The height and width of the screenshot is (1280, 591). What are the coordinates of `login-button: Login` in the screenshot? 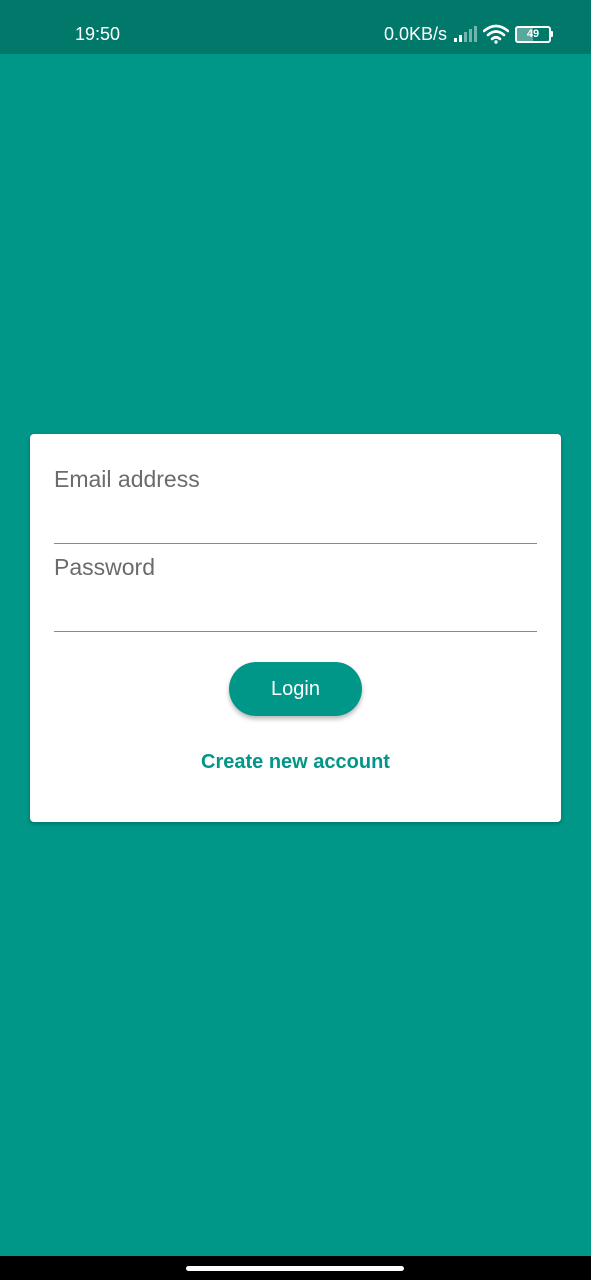 It's located at (295, 689).